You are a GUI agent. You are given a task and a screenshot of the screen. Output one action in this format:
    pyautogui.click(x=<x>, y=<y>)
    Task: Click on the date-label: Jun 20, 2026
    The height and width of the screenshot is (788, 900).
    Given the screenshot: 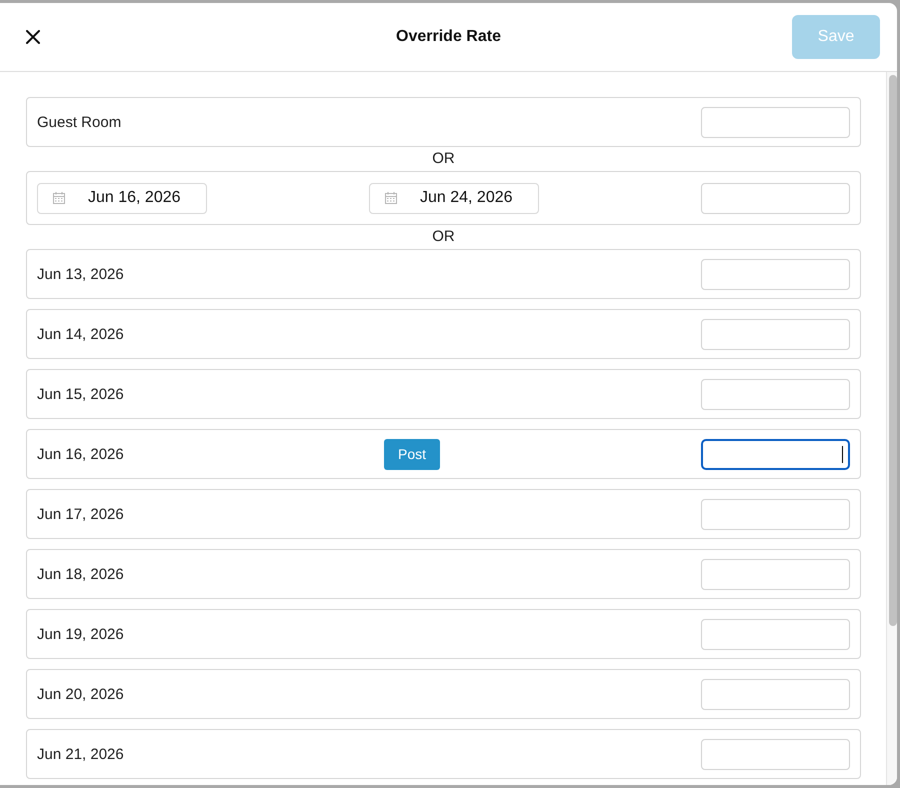 What is the action you would take?
    pyautogui.click(x=81, y=694)
    